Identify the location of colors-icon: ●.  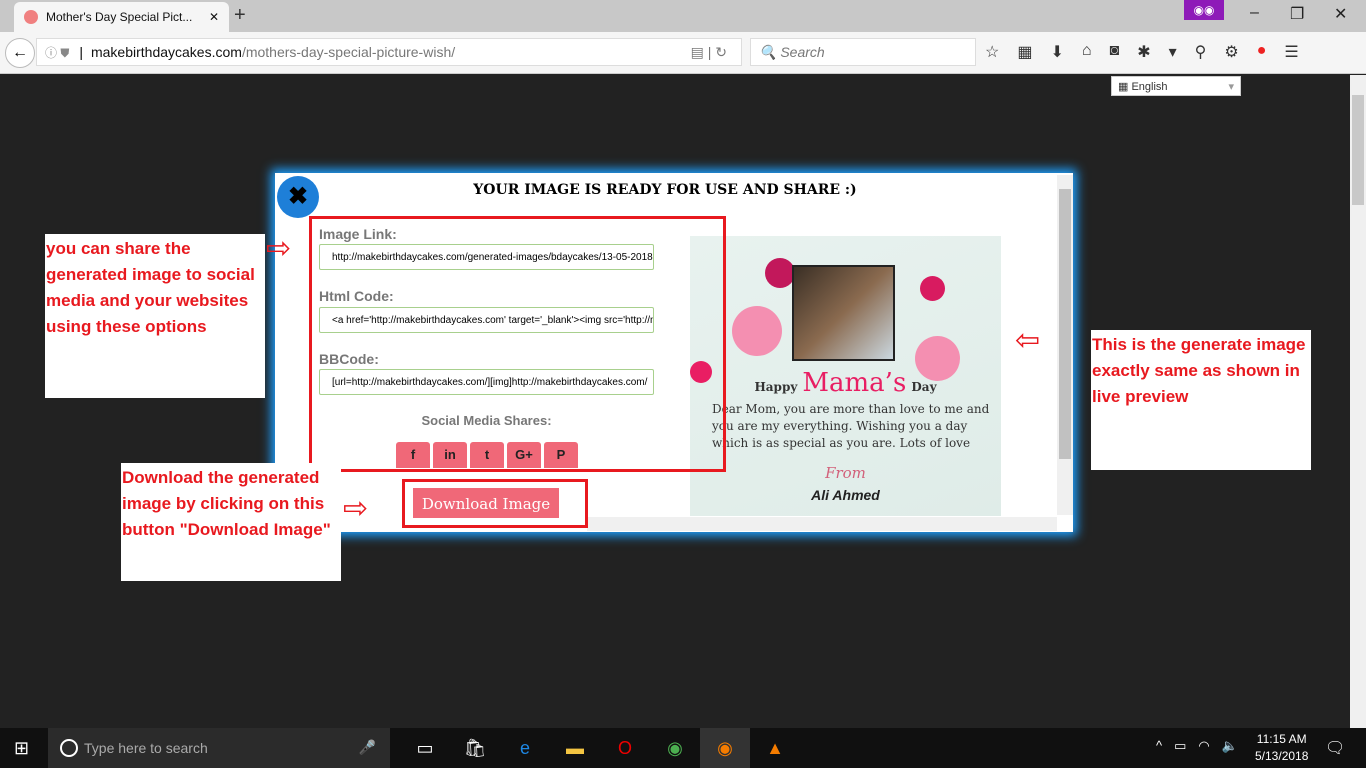
(1262, 52).